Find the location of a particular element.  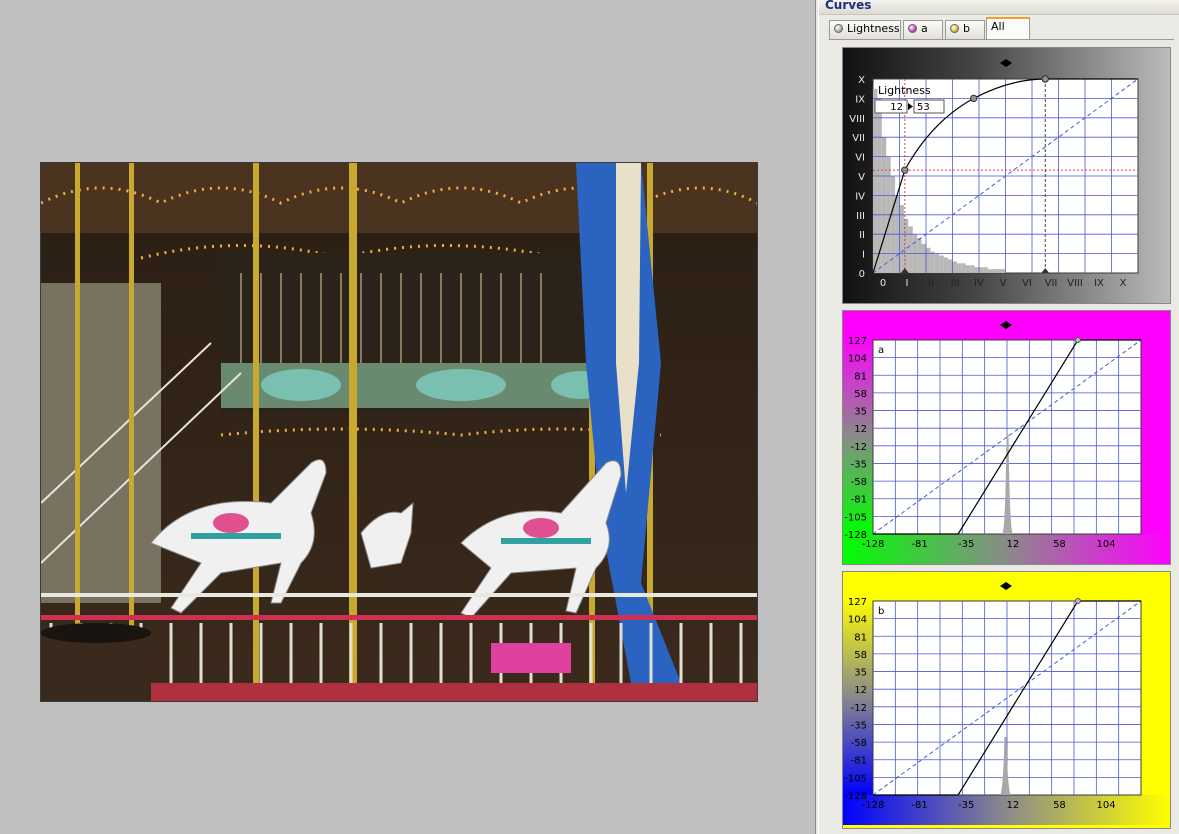

tab-lightness: Lightness is located at coordinates (865, 29).